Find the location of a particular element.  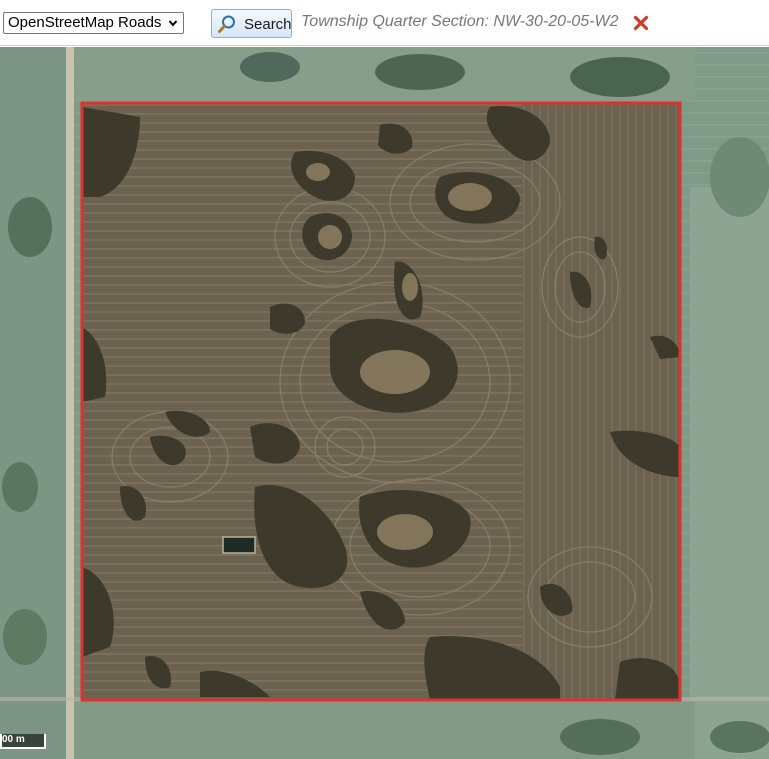

close-icon is located at coordinates (641, 23).